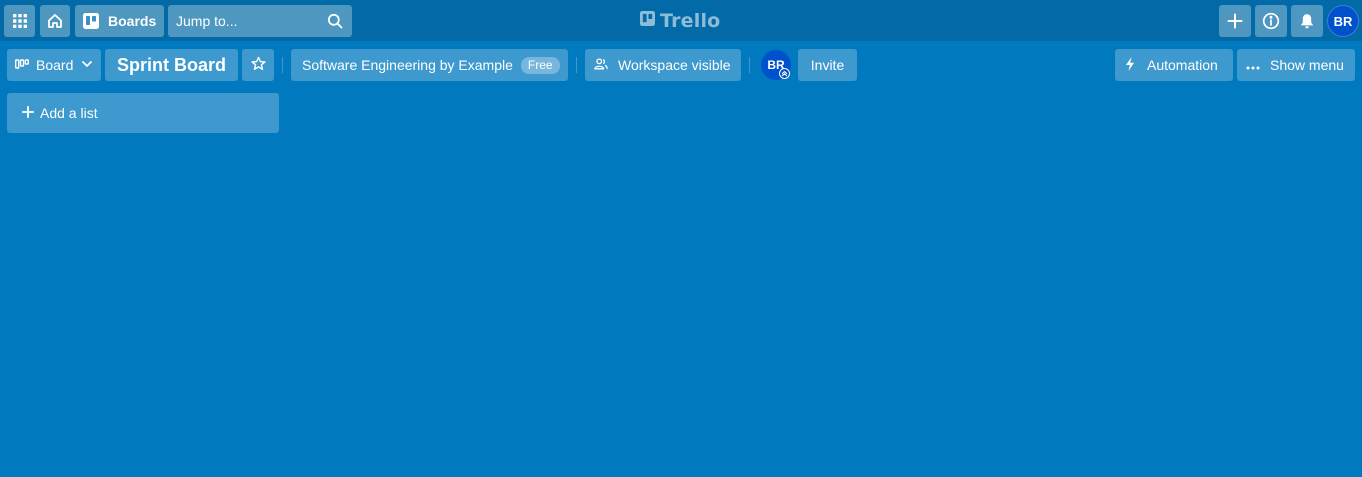  Describe the element at coordinates (1343, 21) in the screenshot. I see `user-avatar: BR` at that location.